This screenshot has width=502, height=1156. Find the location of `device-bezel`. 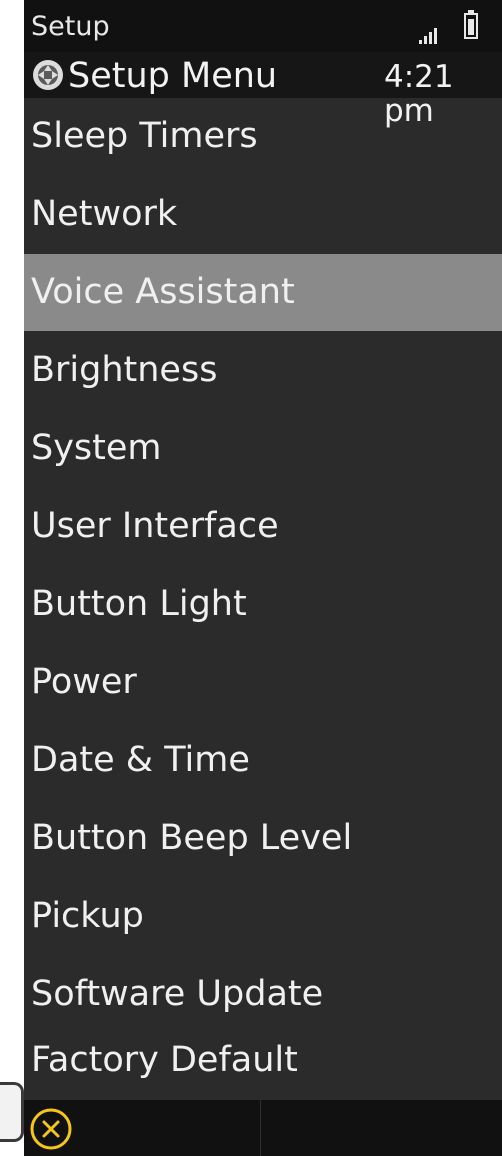

device-bezel is located at coordinates (12, 1112).